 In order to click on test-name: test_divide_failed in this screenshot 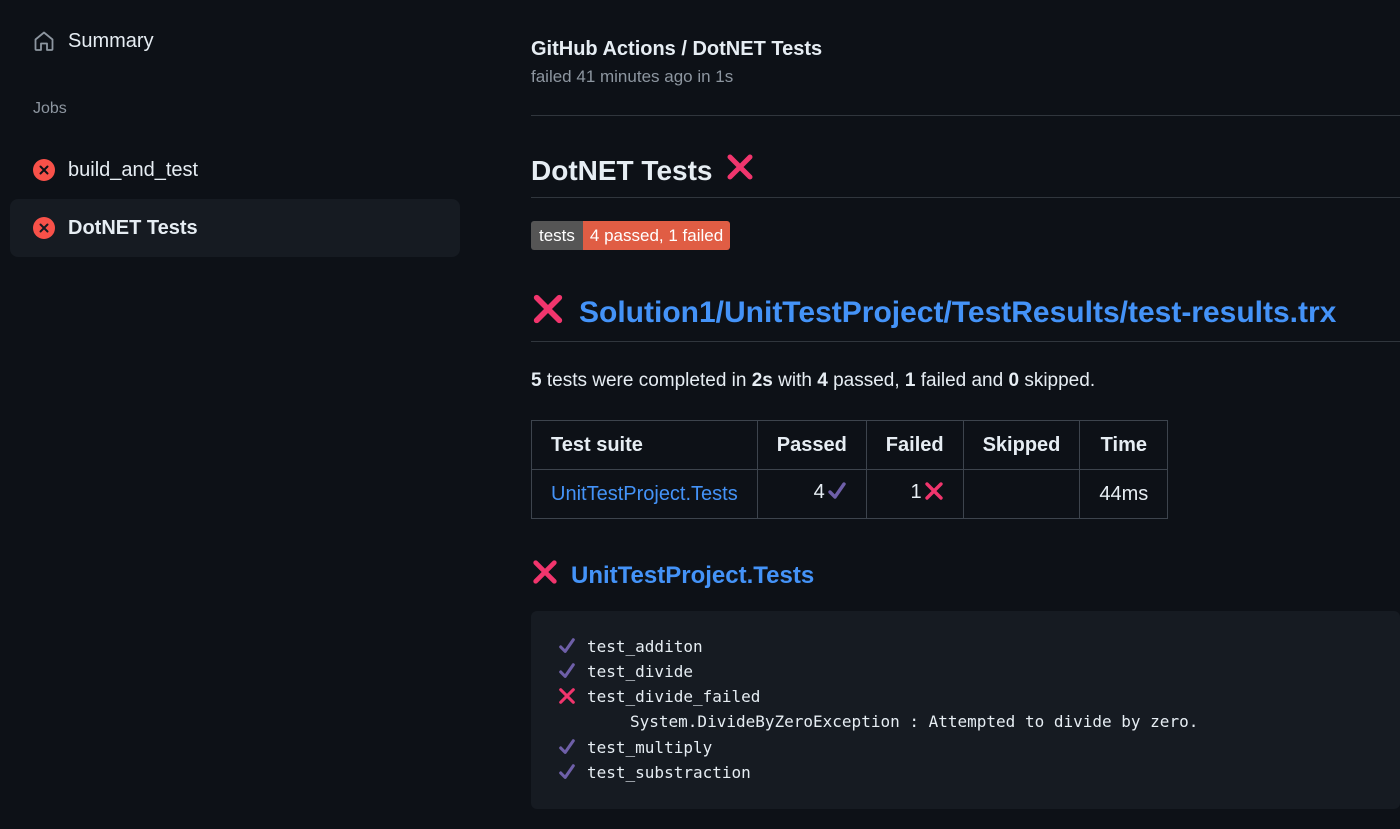, I will do `click(674, 696)`.